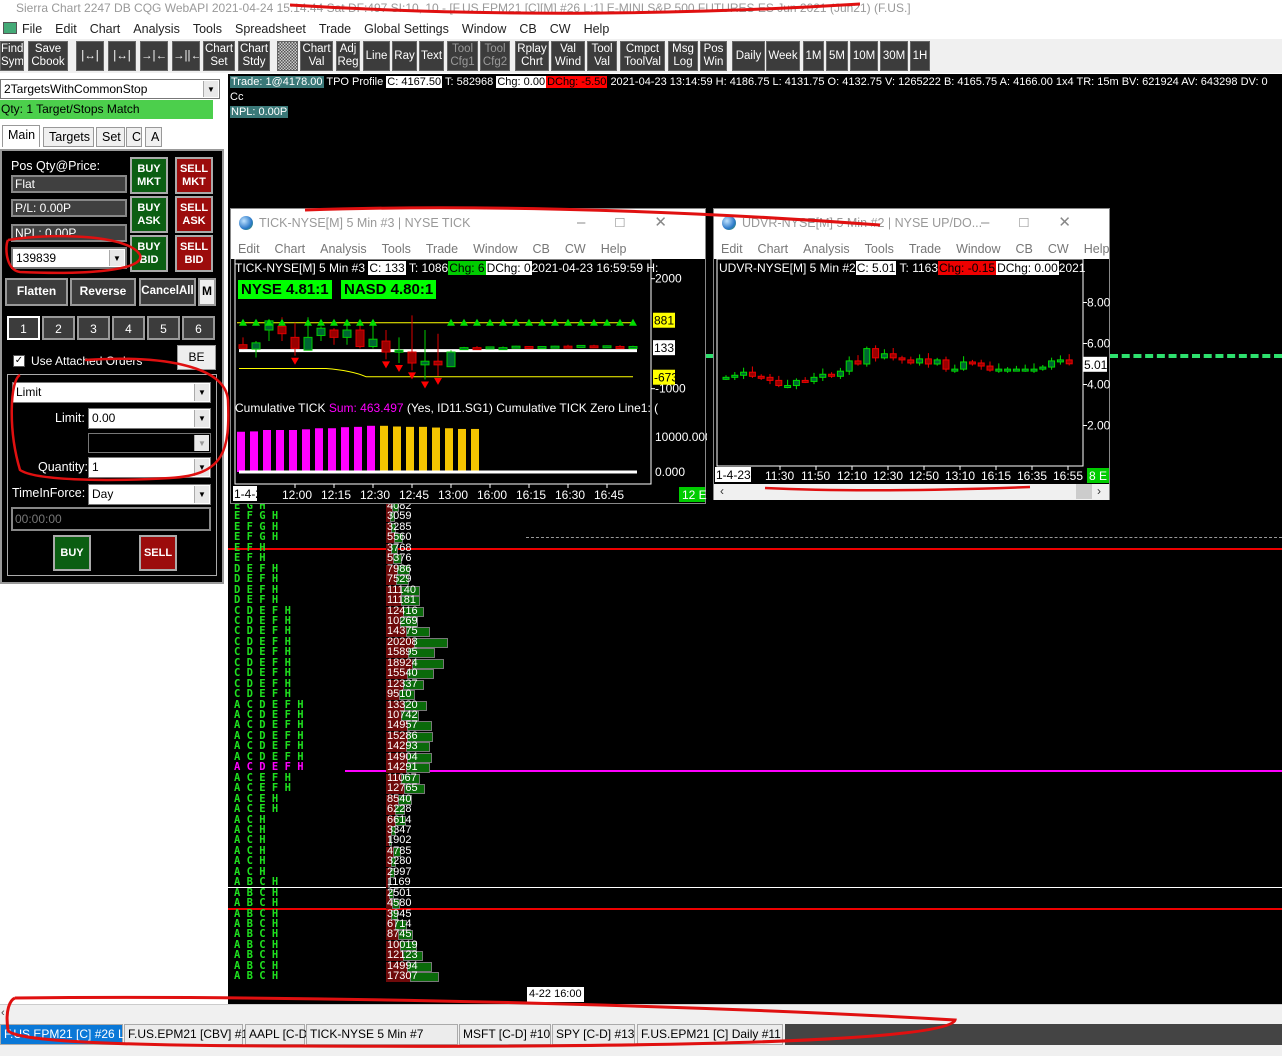  What do you see at coordinates (713, 56) in the screenshot?
I see `toolbar-button-poswin: Pos Win` at bounding box center [713, 56].